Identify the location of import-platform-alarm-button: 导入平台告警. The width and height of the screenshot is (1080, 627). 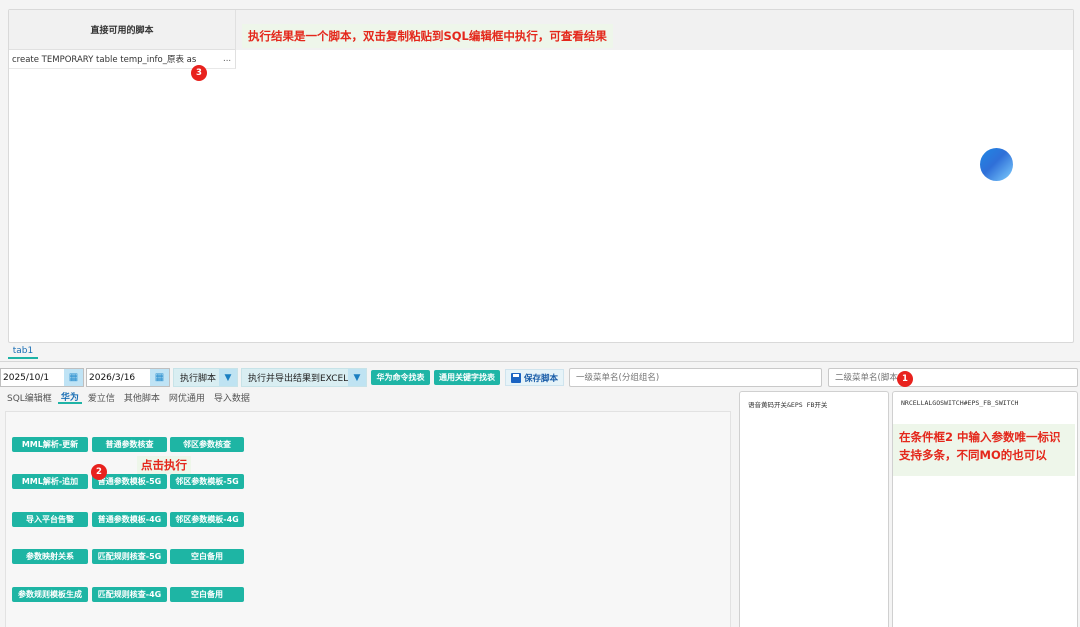
(50, 519).